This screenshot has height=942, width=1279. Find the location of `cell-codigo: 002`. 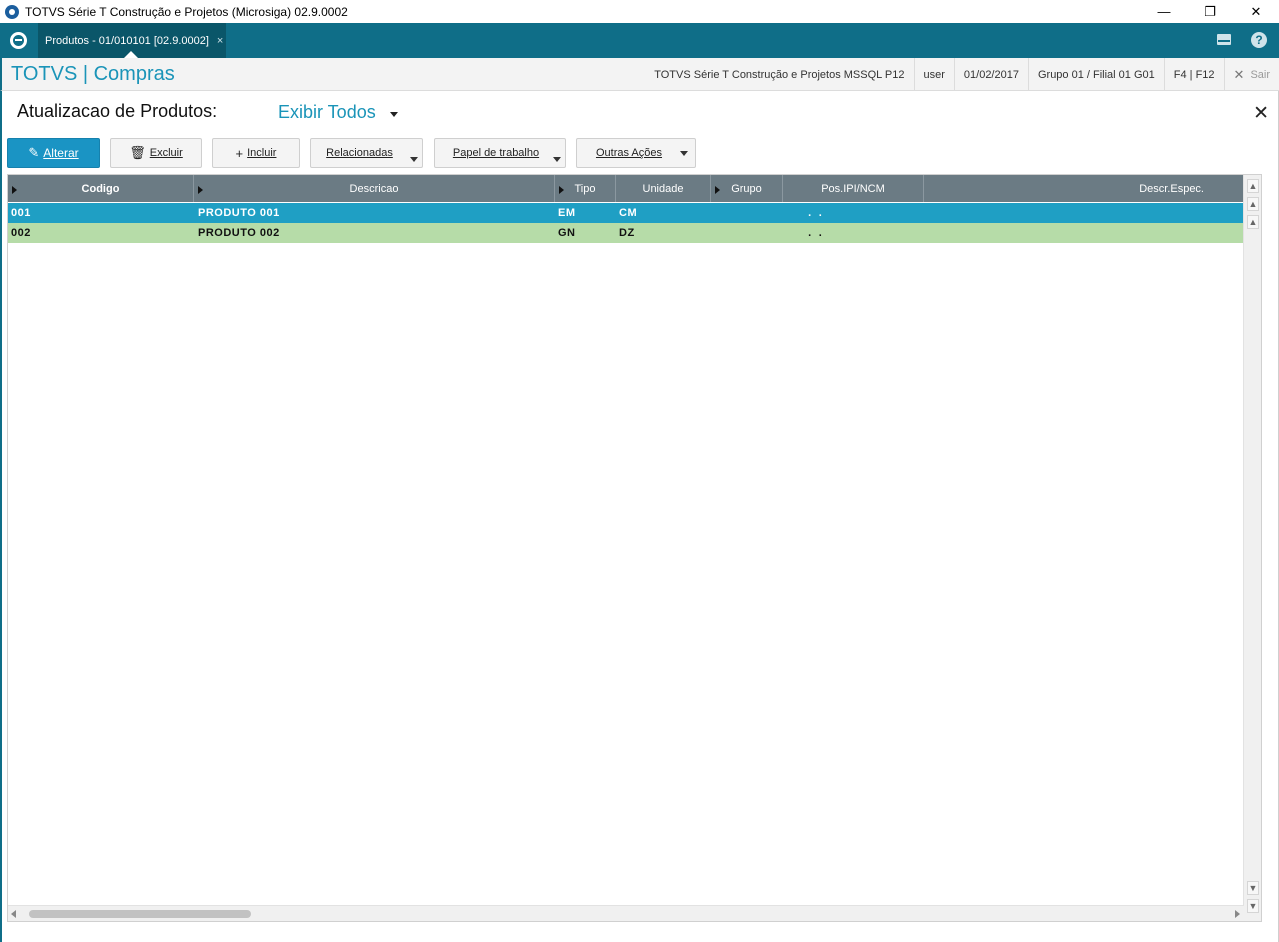

cell-codigo: 002 is located at coordinates (21, 233).